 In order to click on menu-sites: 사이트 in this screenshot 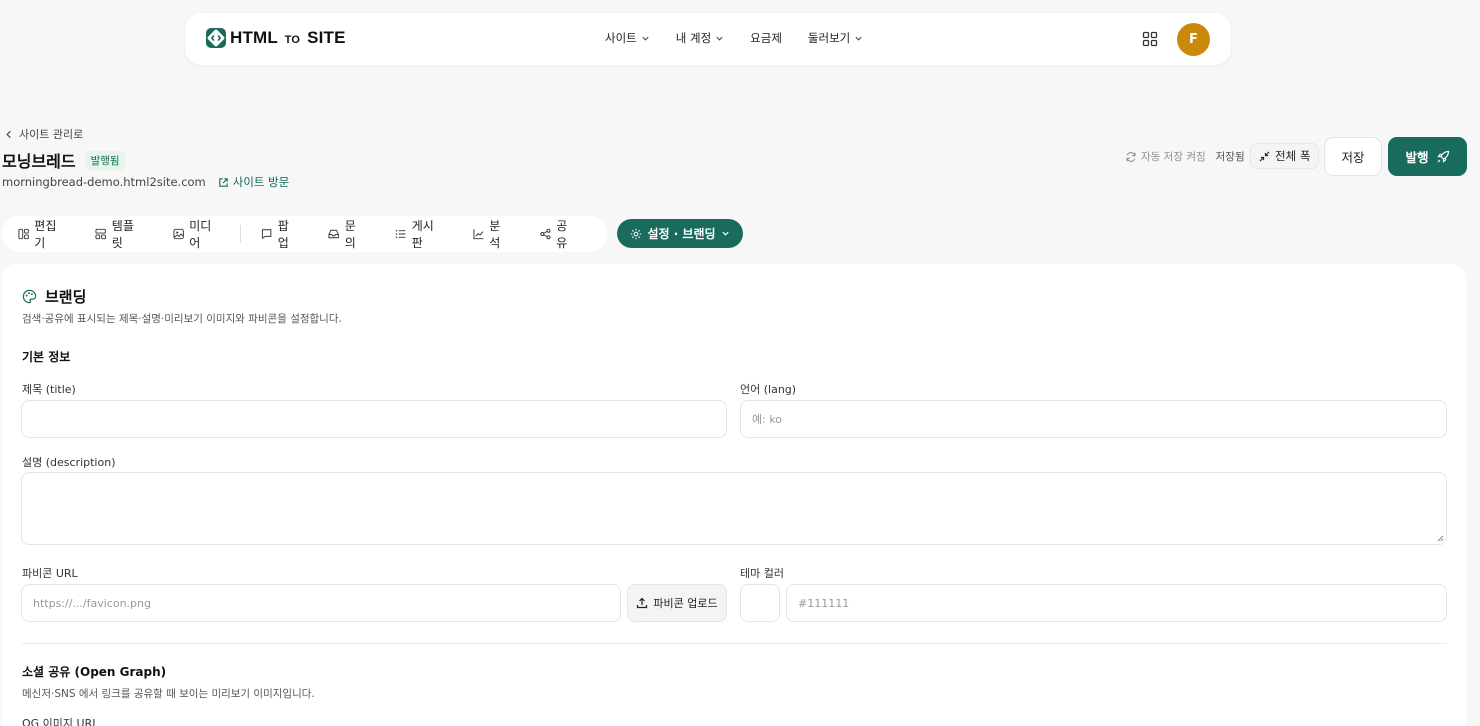, I will do `click(627, 38)`.